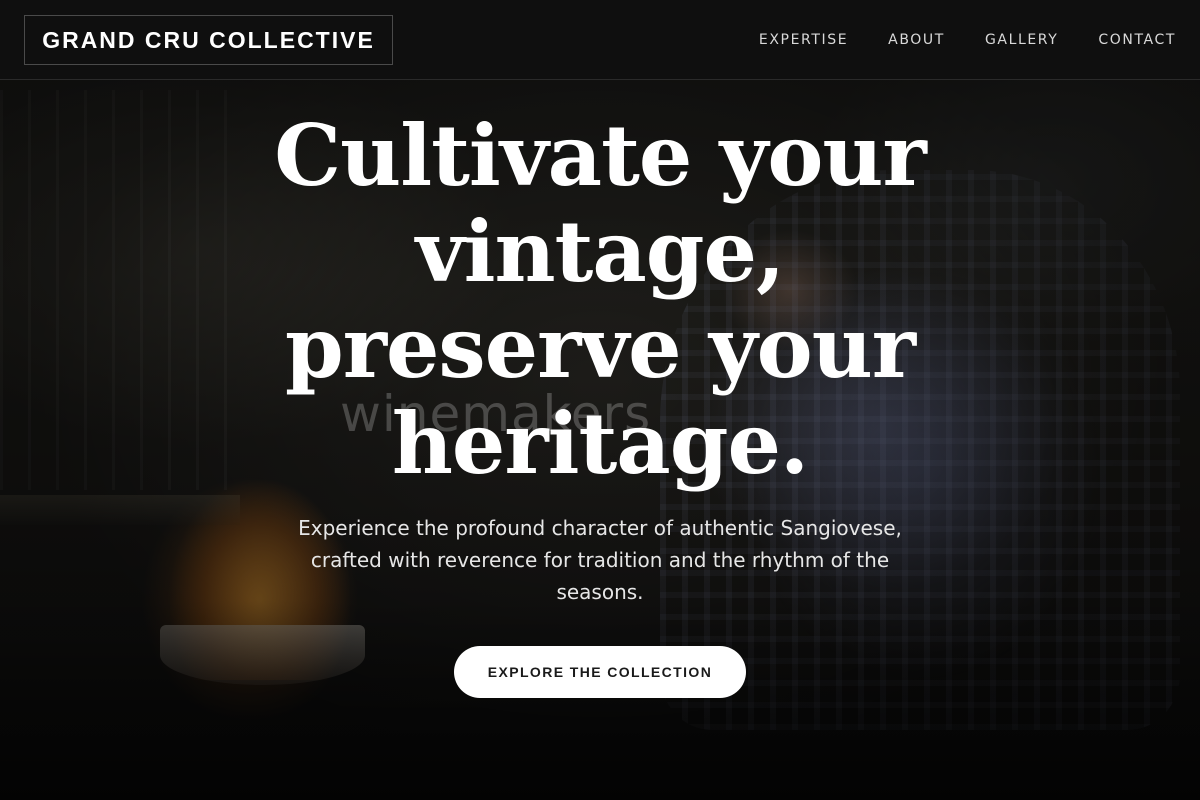 The width and height of the screenshot is (1200, 800). Describe the element at coordinates (600, 672) in the screenshot. I see `explore-collection-button: EXPLORE THE COLLECTION` at that location.